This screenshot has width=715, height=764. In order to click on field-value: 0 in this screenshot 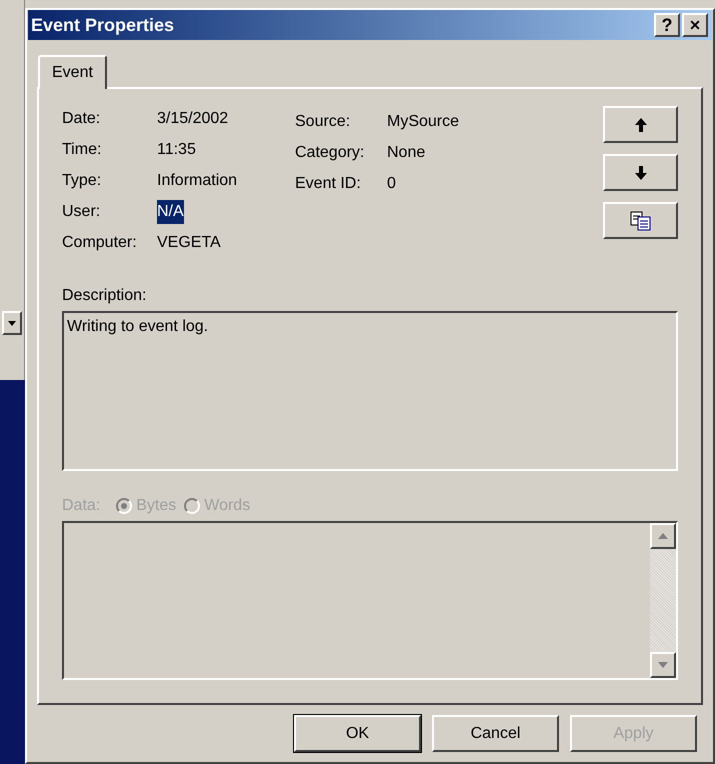, I will do `click(391, 184)`.